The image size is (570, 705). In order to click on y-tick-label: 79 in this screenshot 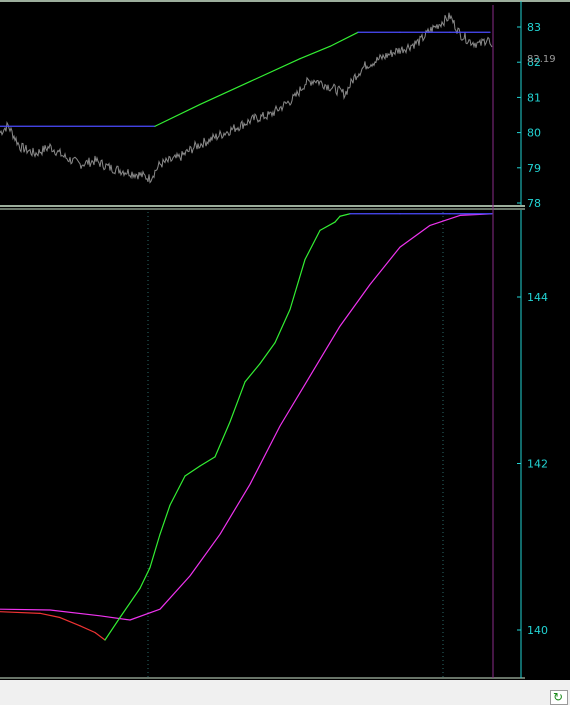, I will do `click(534, 168)`.